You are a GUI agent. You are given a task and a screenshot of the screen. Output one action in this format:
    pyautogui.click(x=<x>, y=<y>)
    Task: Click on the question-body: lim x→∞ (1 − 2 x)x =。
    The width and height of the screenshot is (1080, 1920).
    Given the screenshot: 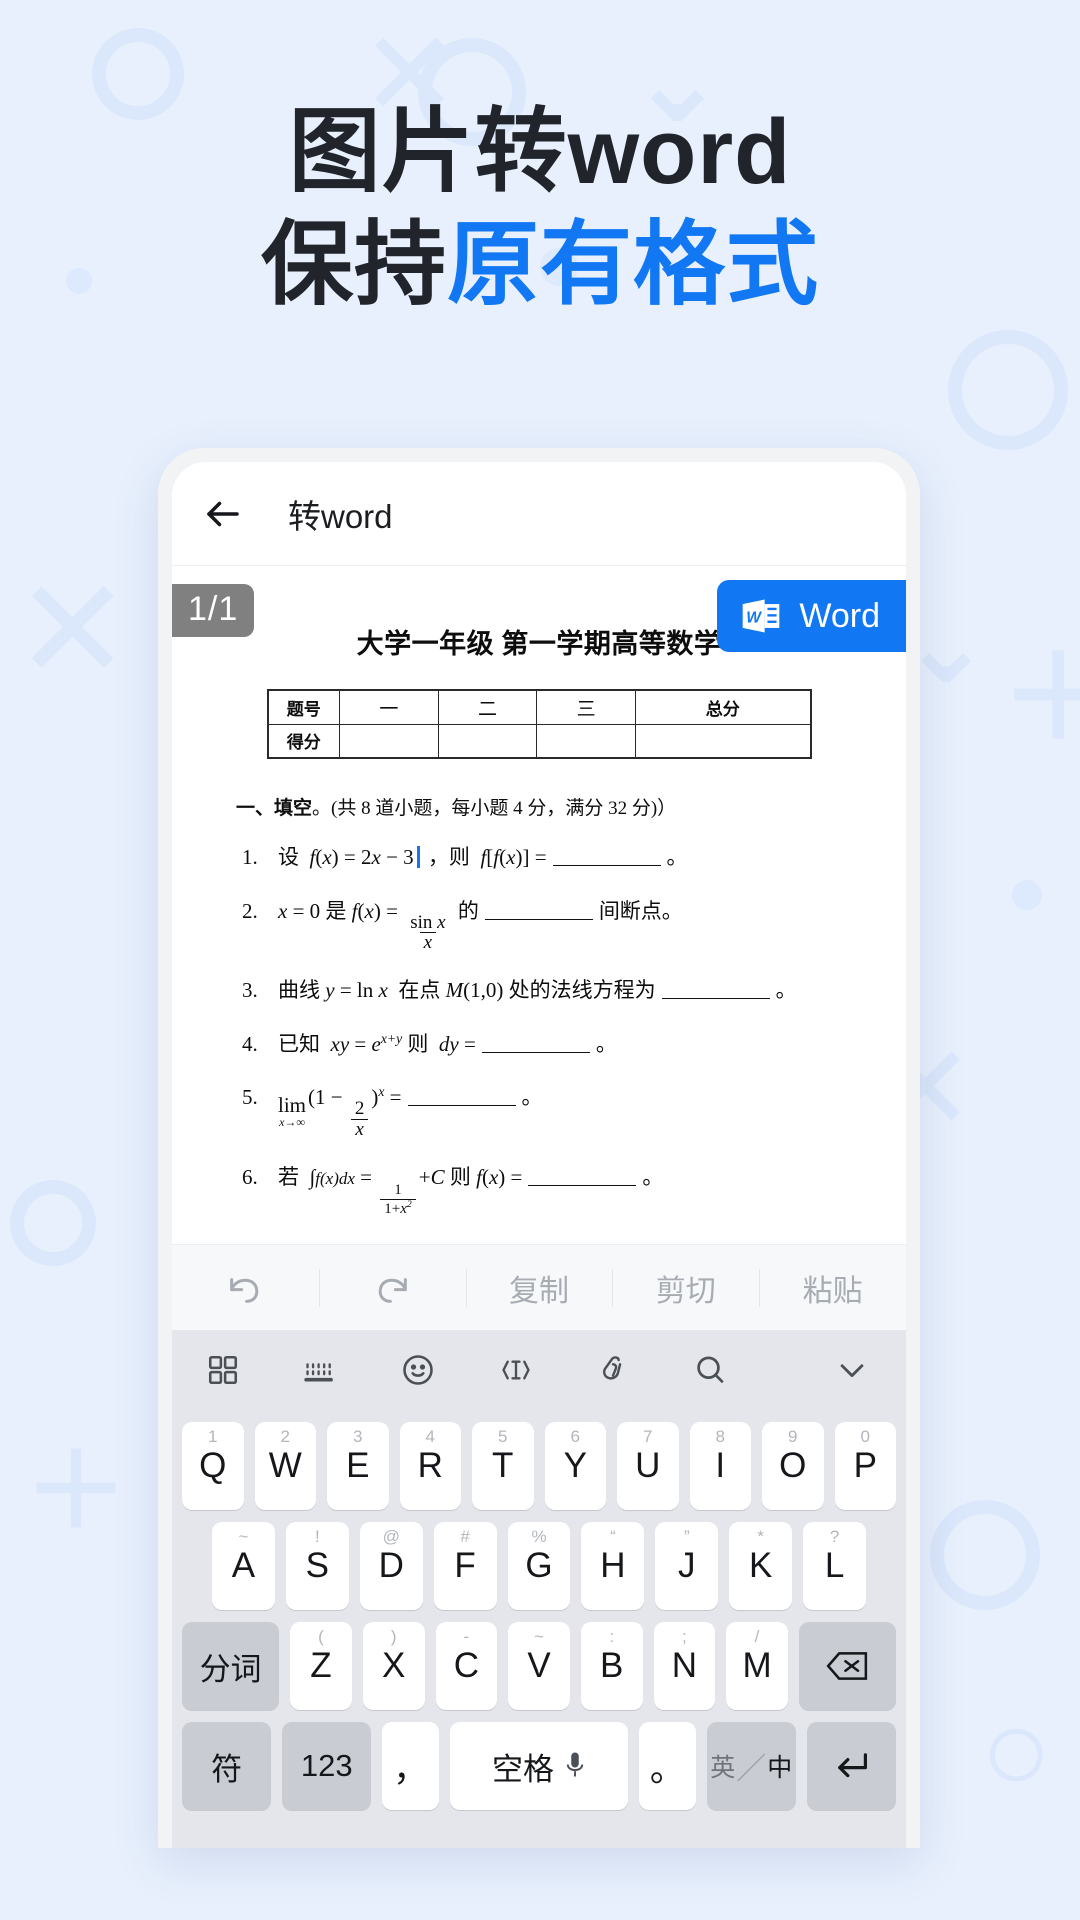 What is the action you would take?
    pyautogui.click(x=410, y=1112)
    